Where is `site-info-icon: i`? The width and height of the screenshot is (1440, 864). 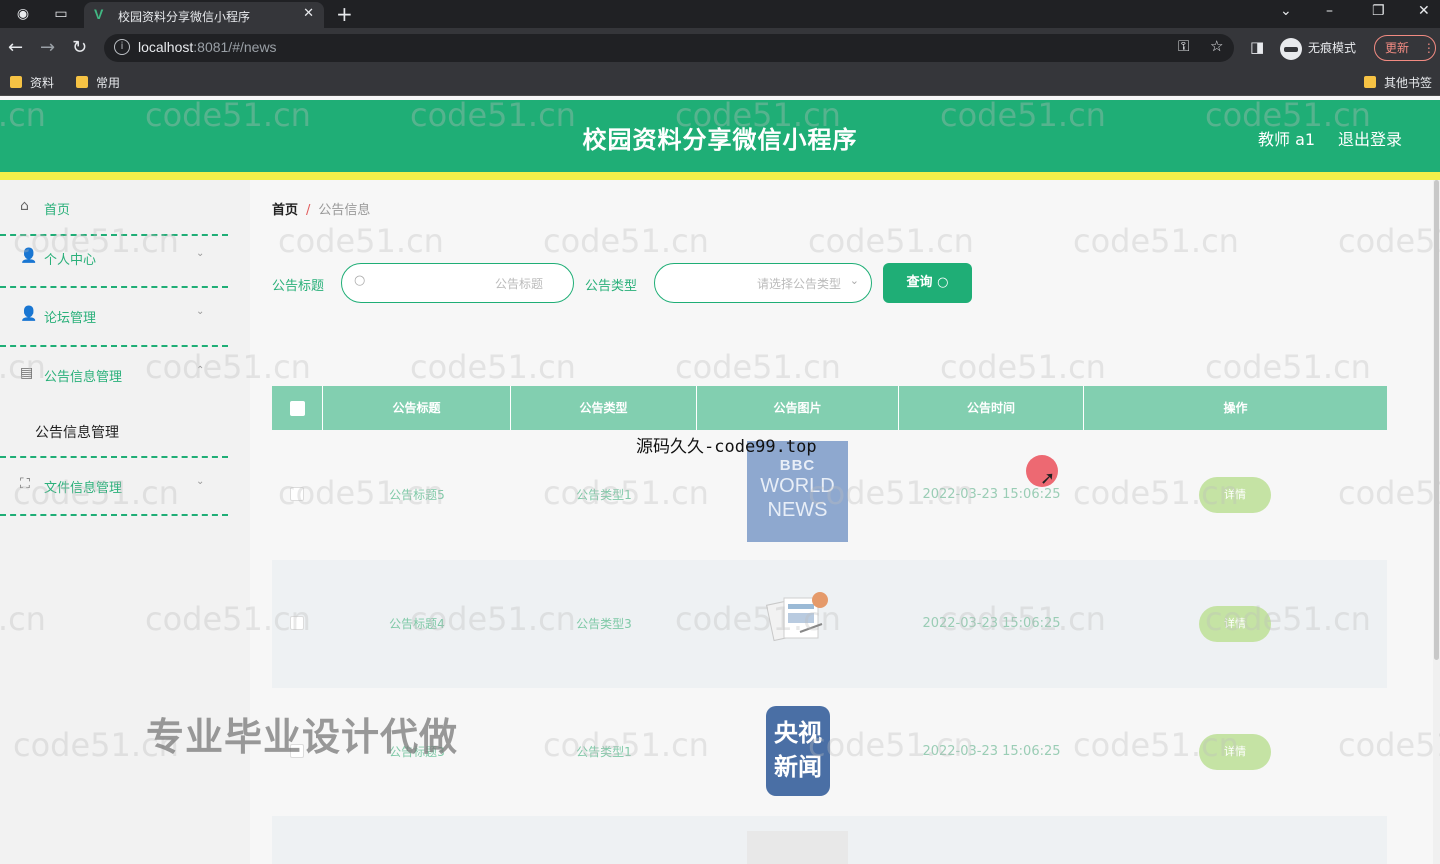
site-info-icon: i is located at coordinates (122, 47).